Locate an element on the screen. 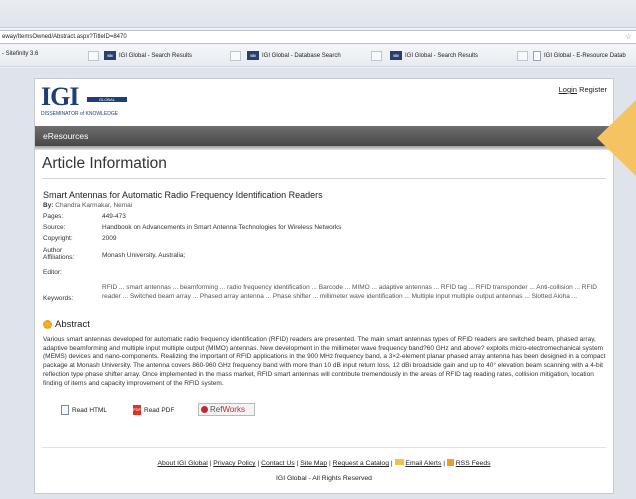  meta-key: Pages: is located at coordinates (53, 216).